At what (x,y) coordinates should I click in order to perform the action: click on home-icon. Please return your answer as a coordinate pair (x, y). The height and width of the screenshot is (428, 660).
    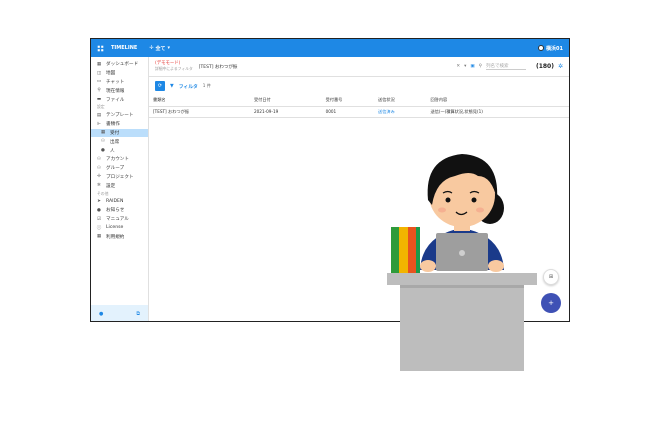
    Looking at the image, I should click on (100, 48).